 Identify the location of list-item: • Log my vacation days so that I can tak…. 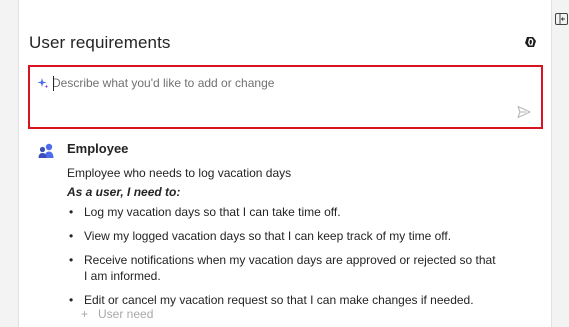
(282, 212).